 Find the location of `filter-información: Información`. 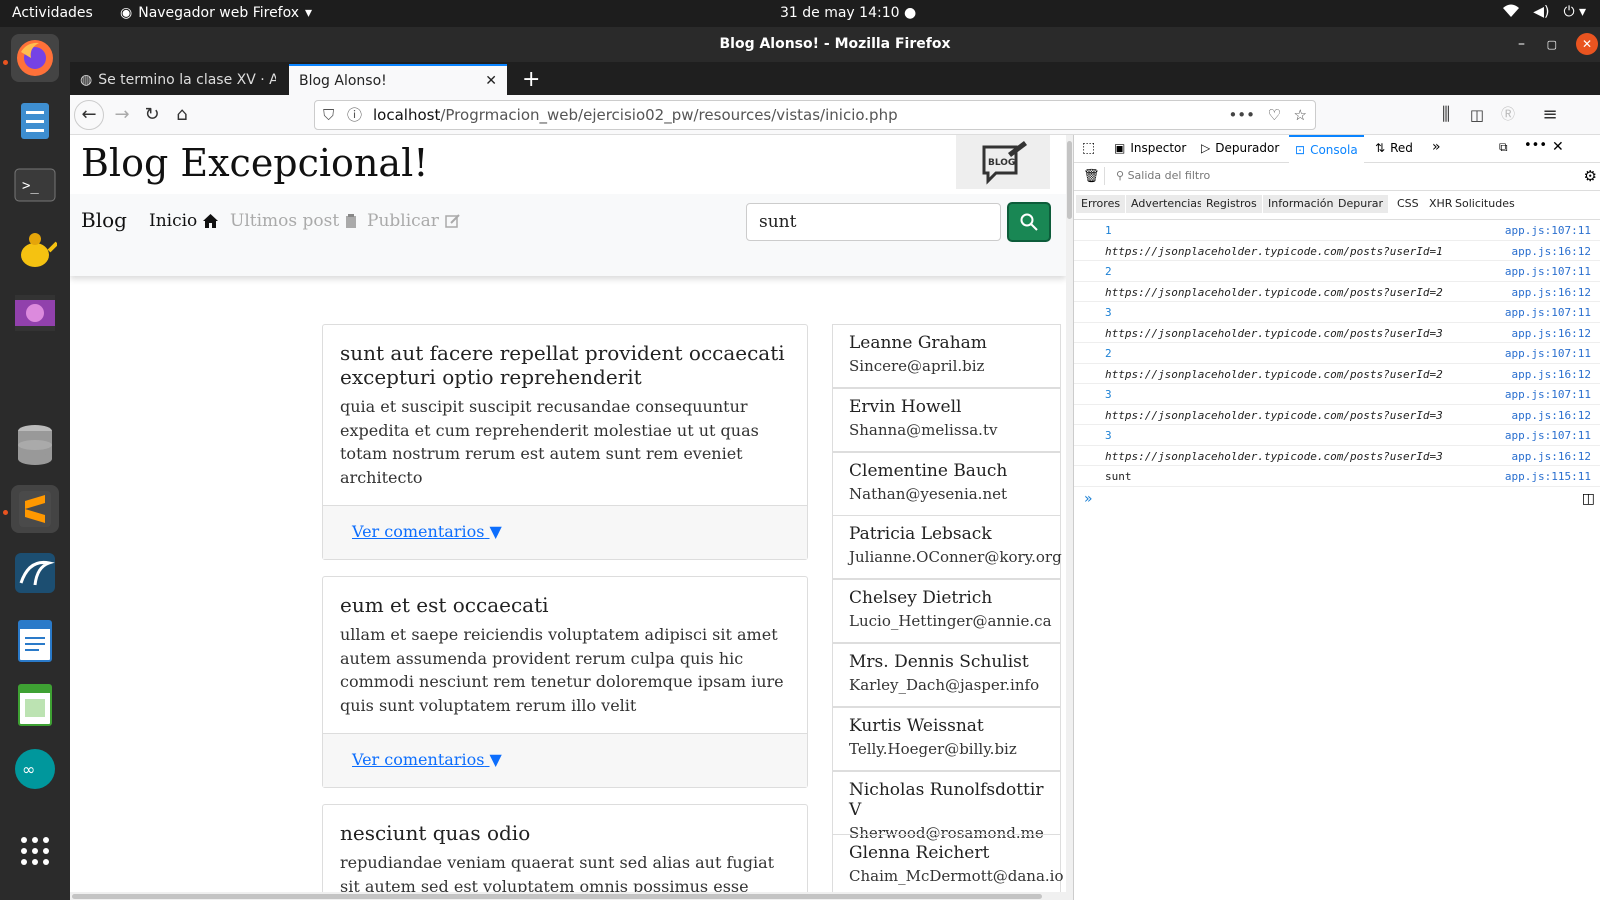

filter-información: Información is located at coordinates (1301, 204).